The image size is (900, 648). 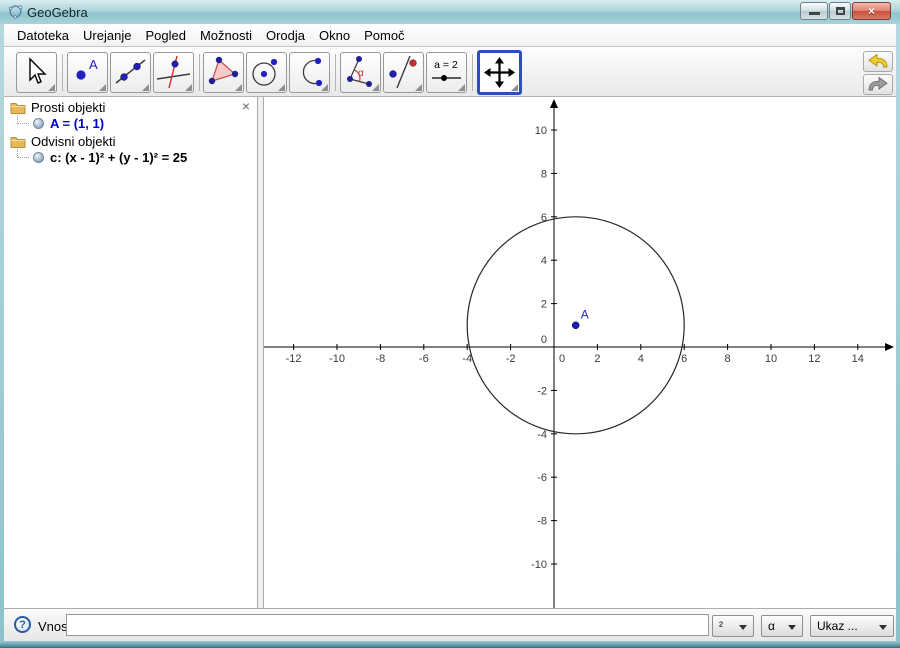 I want to click on tool-move-button, so click(x=36, y=72).